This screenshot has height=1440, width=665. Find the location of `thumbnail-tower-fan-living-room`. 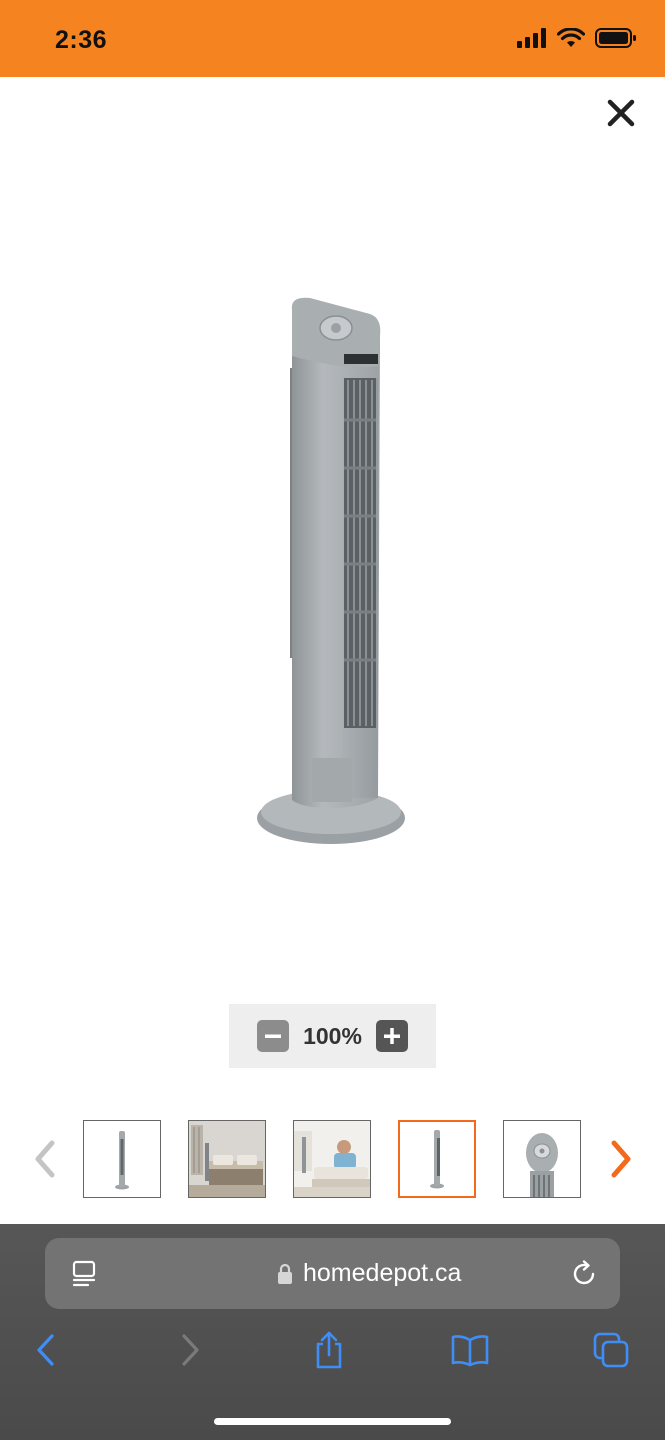

thumbnail-tower-fan-living-room is located at coordinates (332, 1159).